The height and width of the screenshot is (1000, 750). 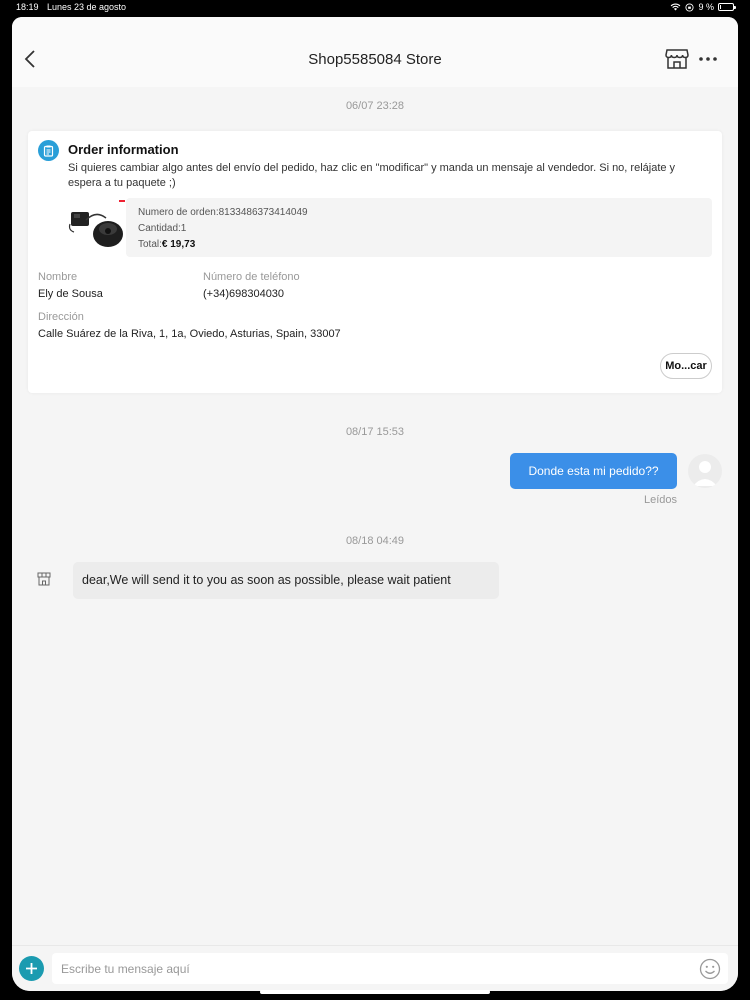 I want to click on message-input-bar, so click(x=375, y=968).